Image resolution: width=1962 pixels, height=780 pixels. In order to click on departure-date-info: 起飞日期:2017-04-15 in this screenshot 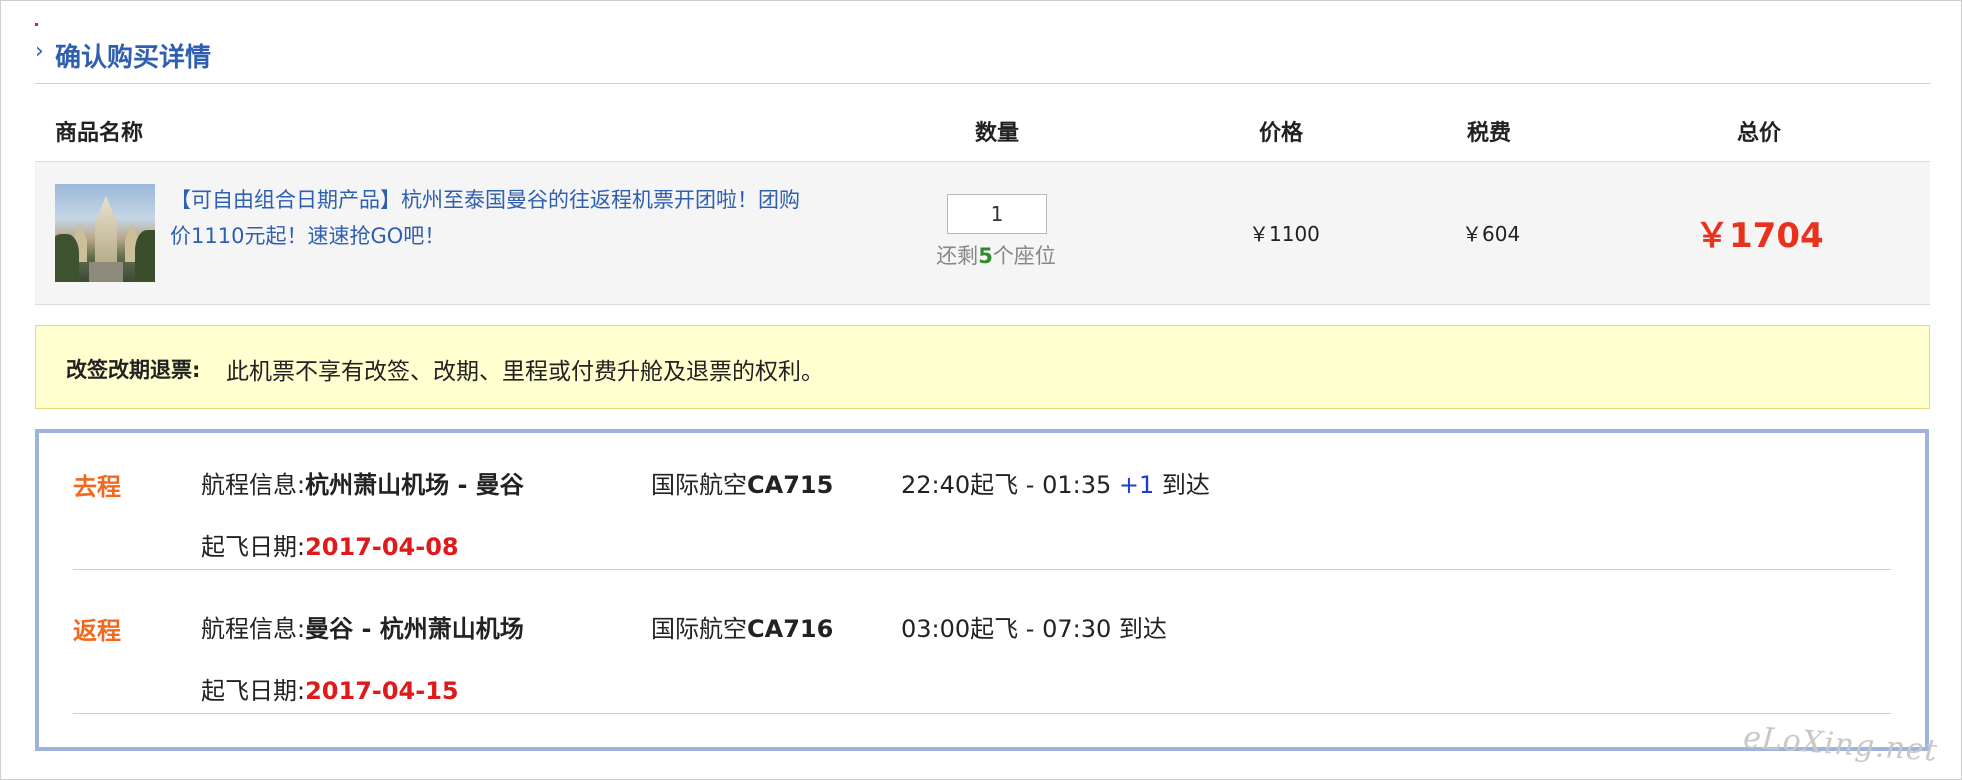, I will do `click(330, 688)`.